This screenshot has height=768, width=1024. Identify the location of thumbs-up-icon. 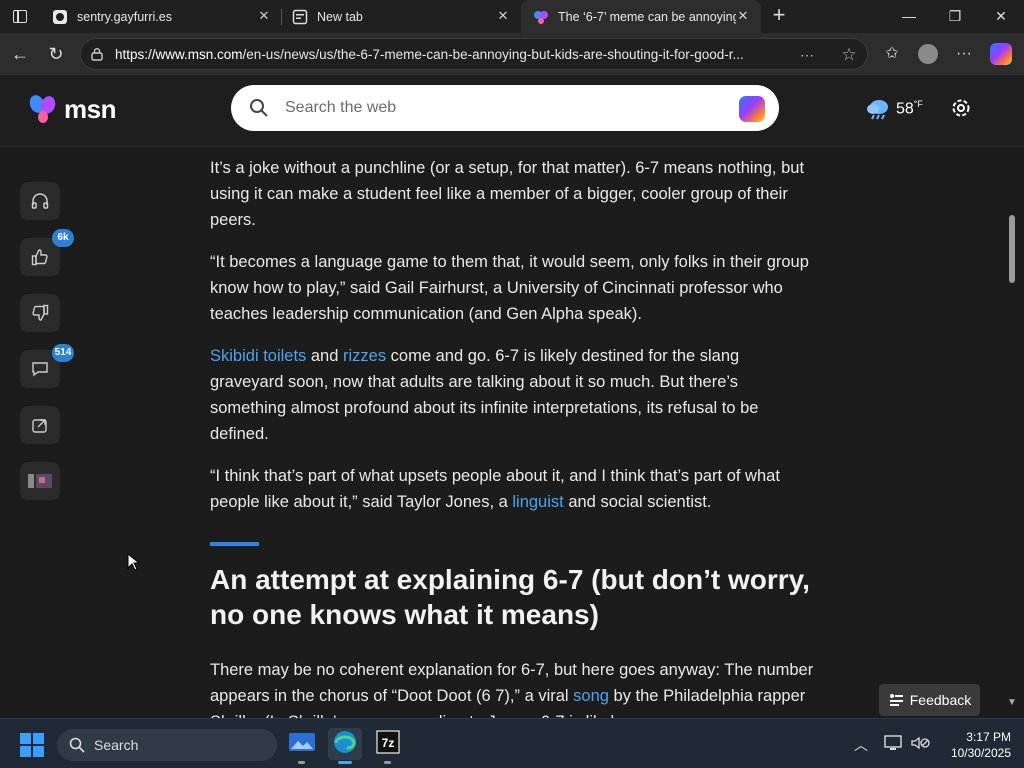
(39, 257).